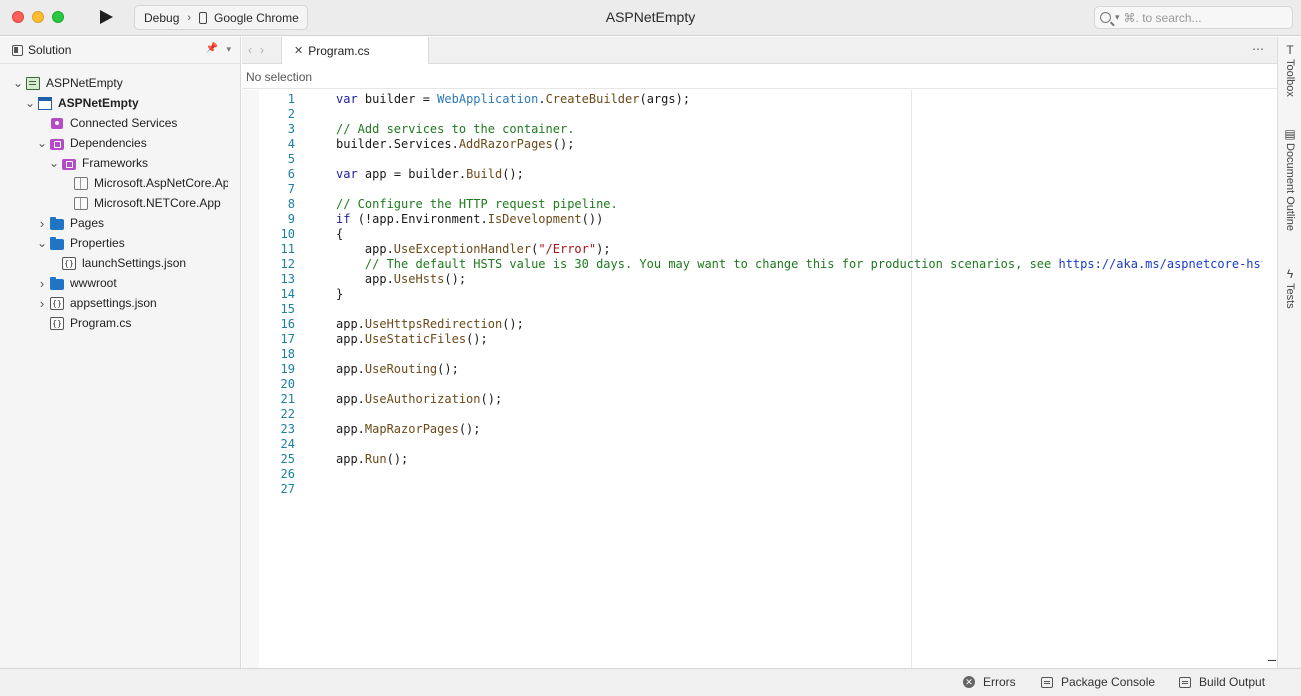 The width and height of the screenshot is (1301, 696). I want to click on code-token: if, so click(343, 219).